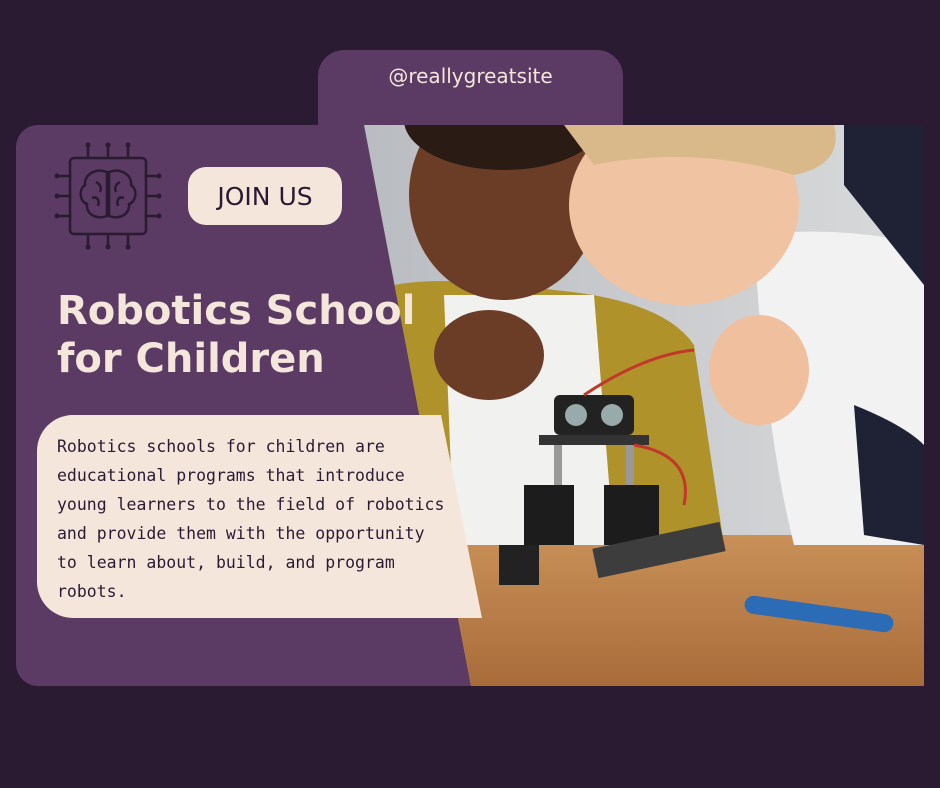  Describe the element at coordinates (236, 311) in the screenshot. I see `title-line-1: Robotics School` at that location.